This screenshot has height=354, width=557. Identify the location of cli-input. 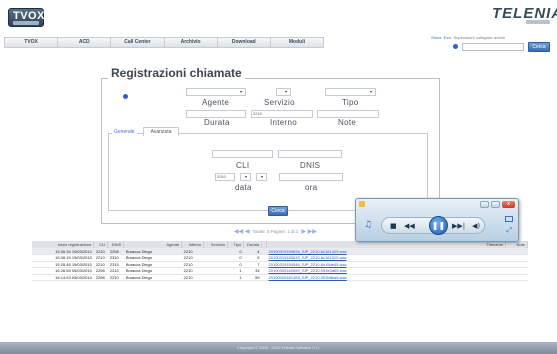
(242, 154).